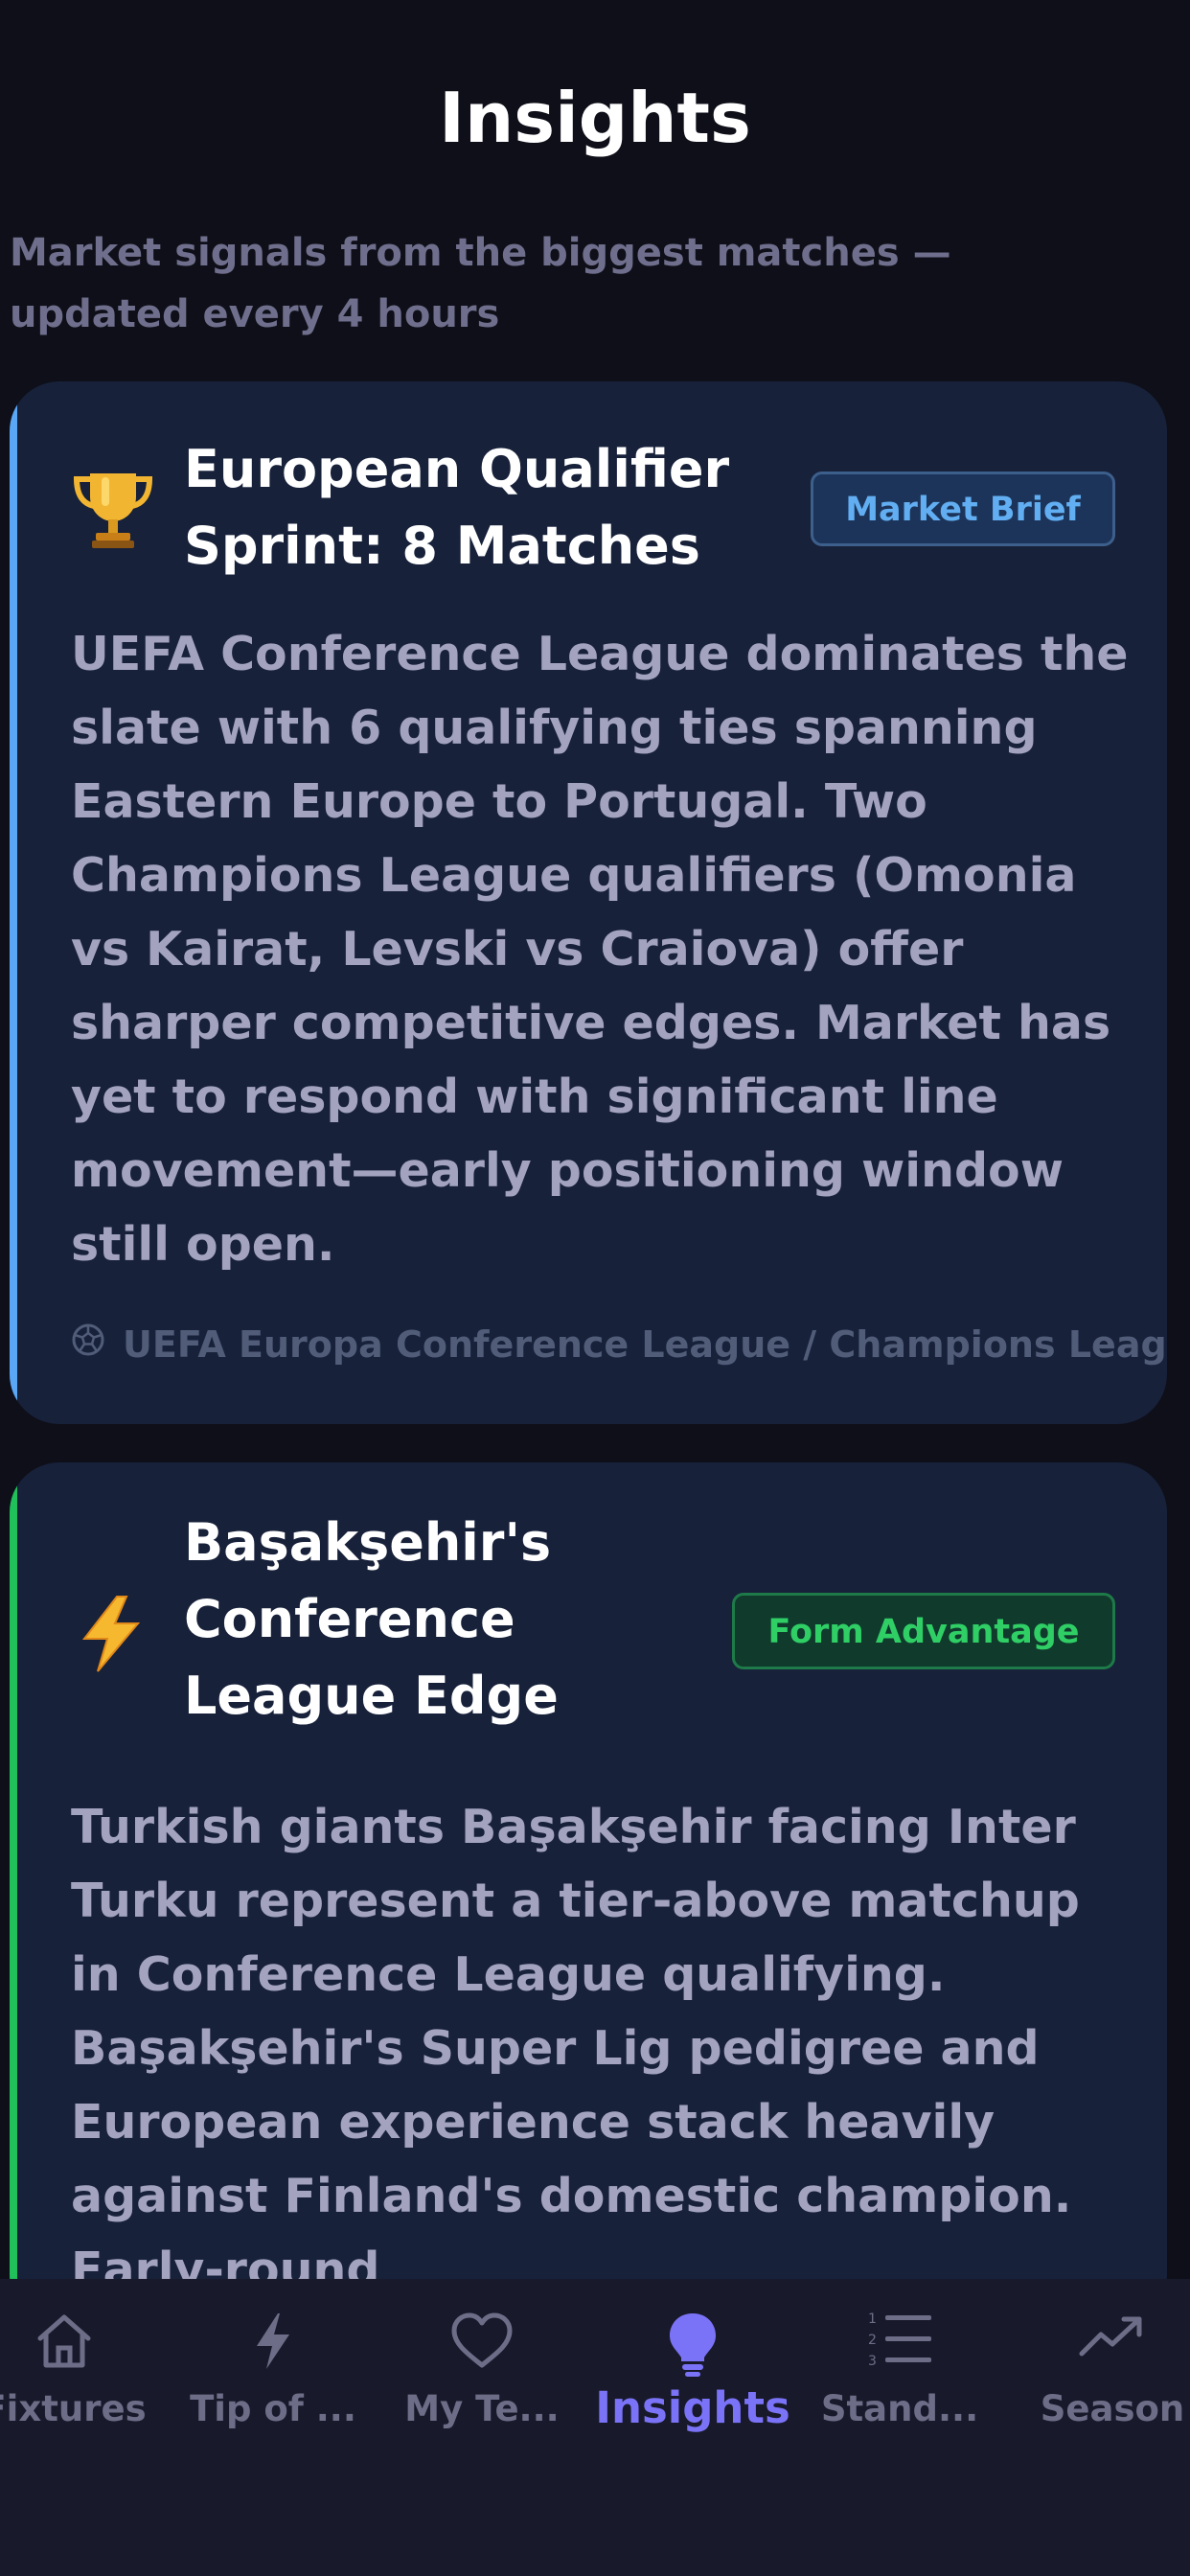 This screenshot has height=2576, width=1190. What do you see at coordinates (1112, 2338) in the screenshot?
I see `trend-icon` at bounding box center [1112, 2338].